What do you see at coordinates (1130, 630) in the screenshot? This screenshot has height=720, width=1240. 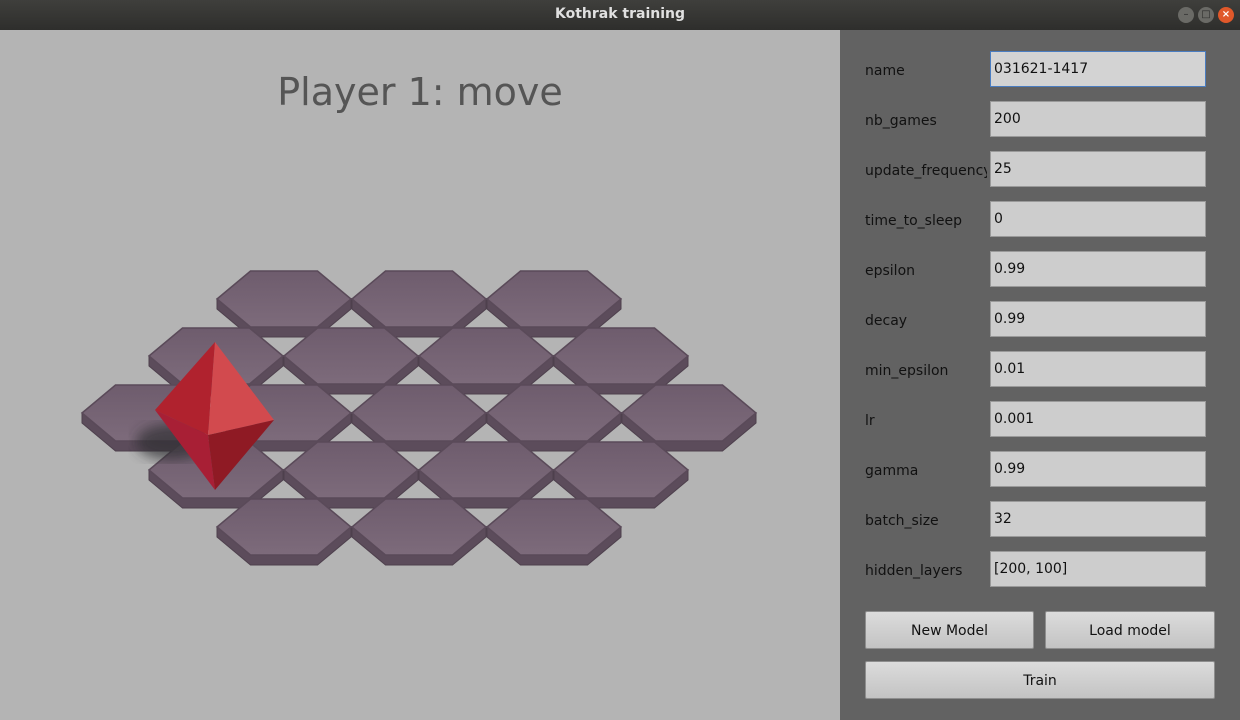 I see `load-model-button: Load model` at bounding box center [1130, 630].